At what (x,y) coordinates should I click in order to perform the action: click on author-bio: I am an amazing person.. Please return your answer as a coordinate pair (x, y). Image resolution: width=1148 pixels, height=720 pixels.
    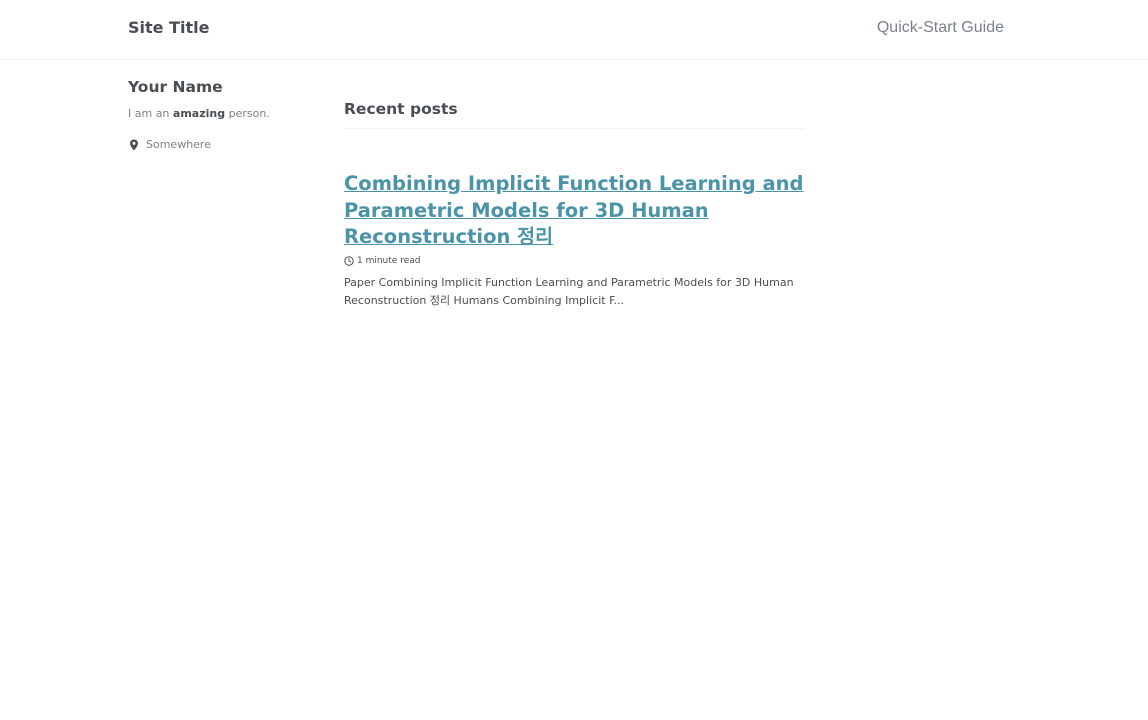
    Looking at the image, I should click on (228, 114).